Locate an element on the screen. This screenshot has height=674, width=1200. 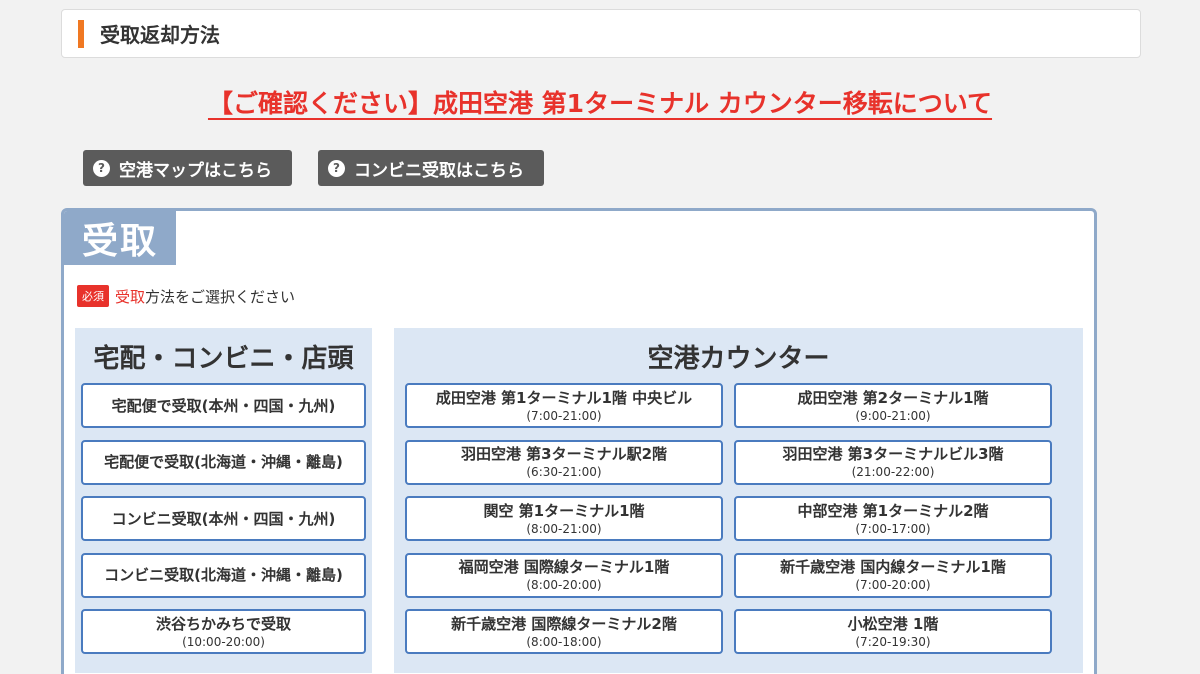
option-name: コンビニ受取(北海道・沖縄・離島) is located at coordinates (223, 575).